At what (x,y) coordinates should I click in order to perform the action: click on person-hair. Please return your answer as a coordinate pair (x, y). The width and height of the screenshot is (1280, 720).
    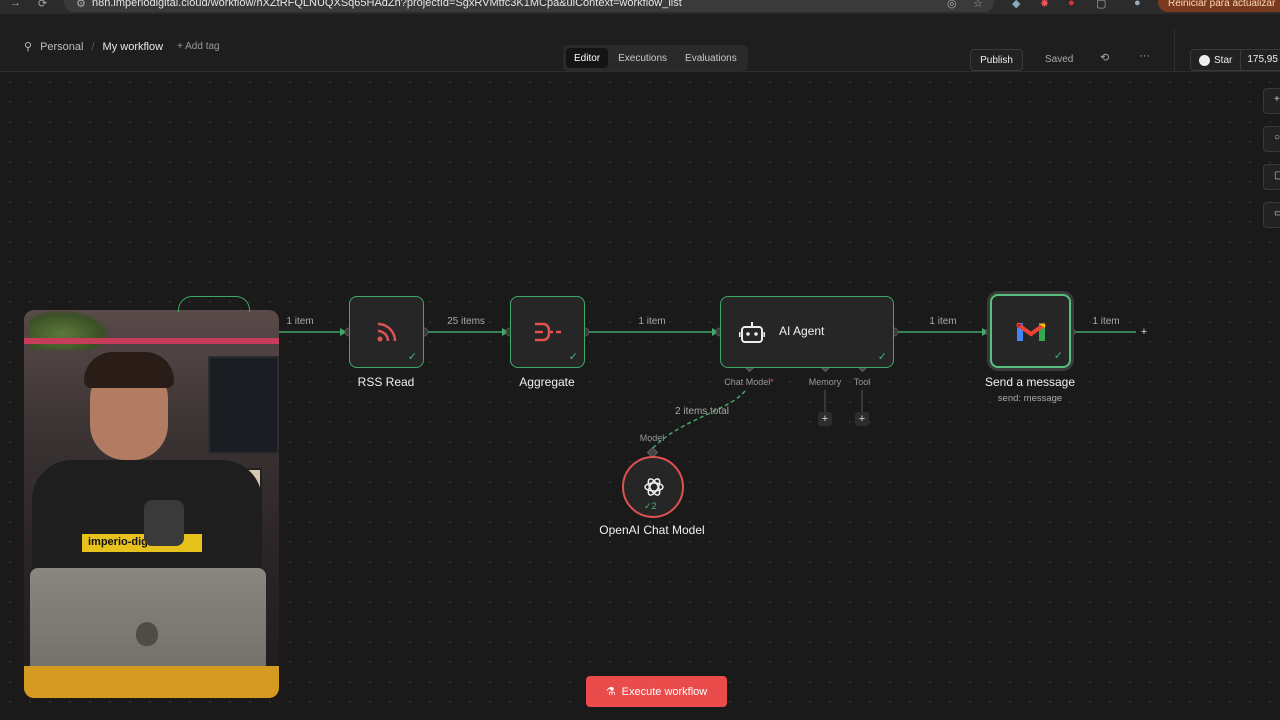
    Looking at the image, I should click on (129, 370).